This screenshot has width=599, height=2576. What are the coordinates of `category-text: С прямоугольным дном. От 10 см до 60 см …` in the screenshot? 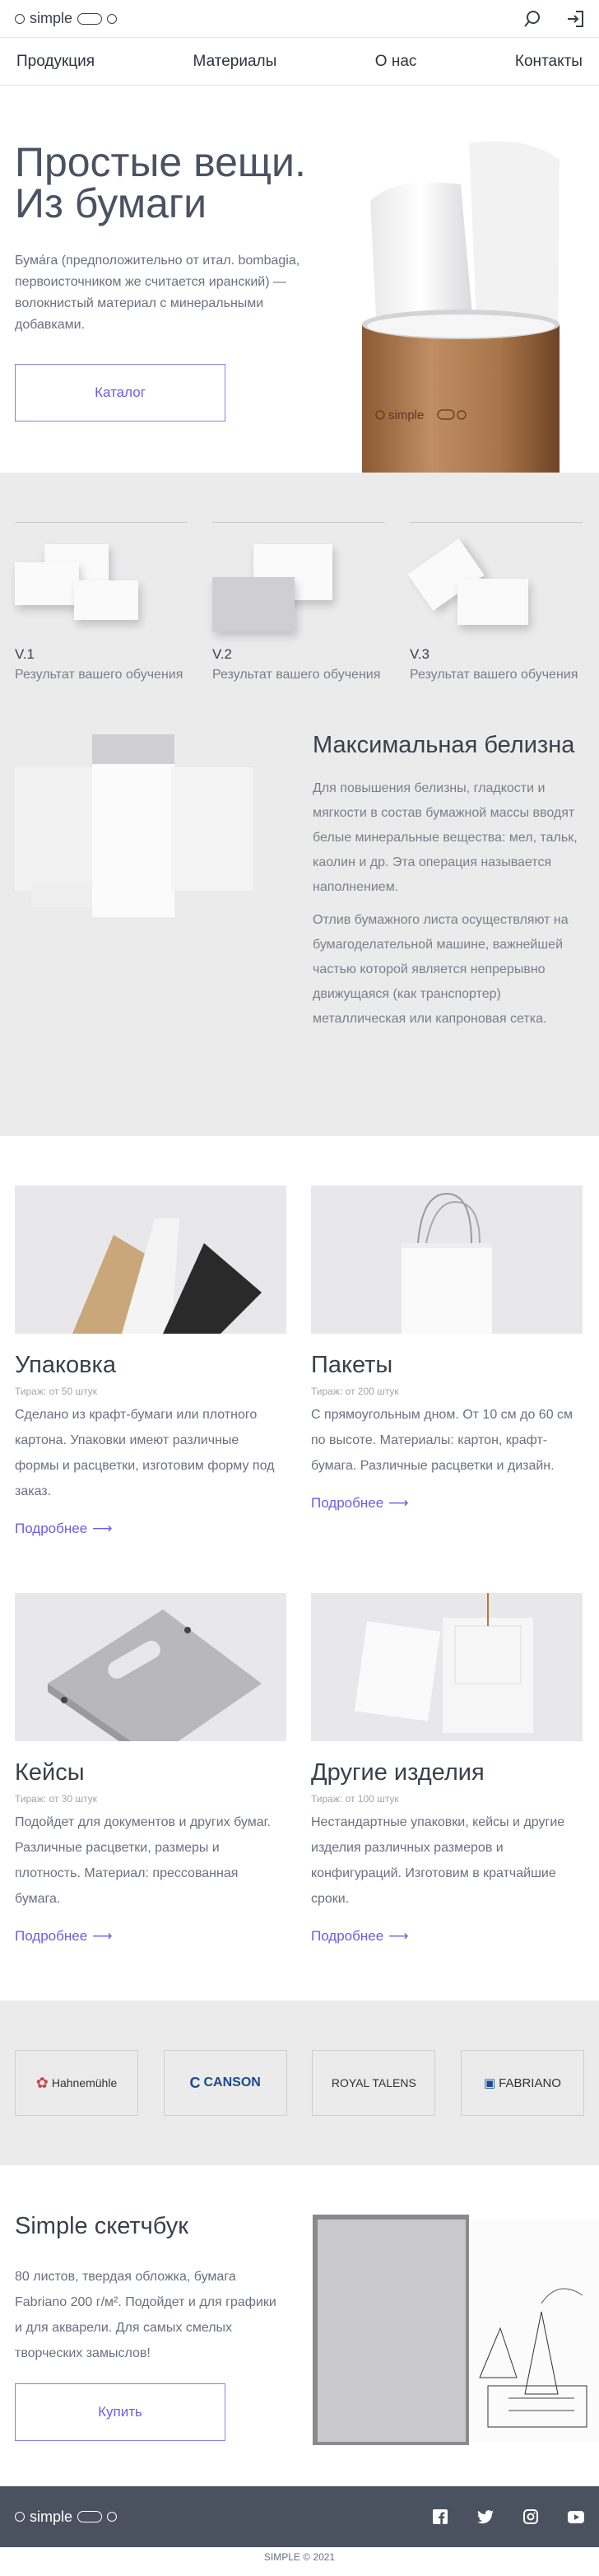 It's located at (442, 1440).